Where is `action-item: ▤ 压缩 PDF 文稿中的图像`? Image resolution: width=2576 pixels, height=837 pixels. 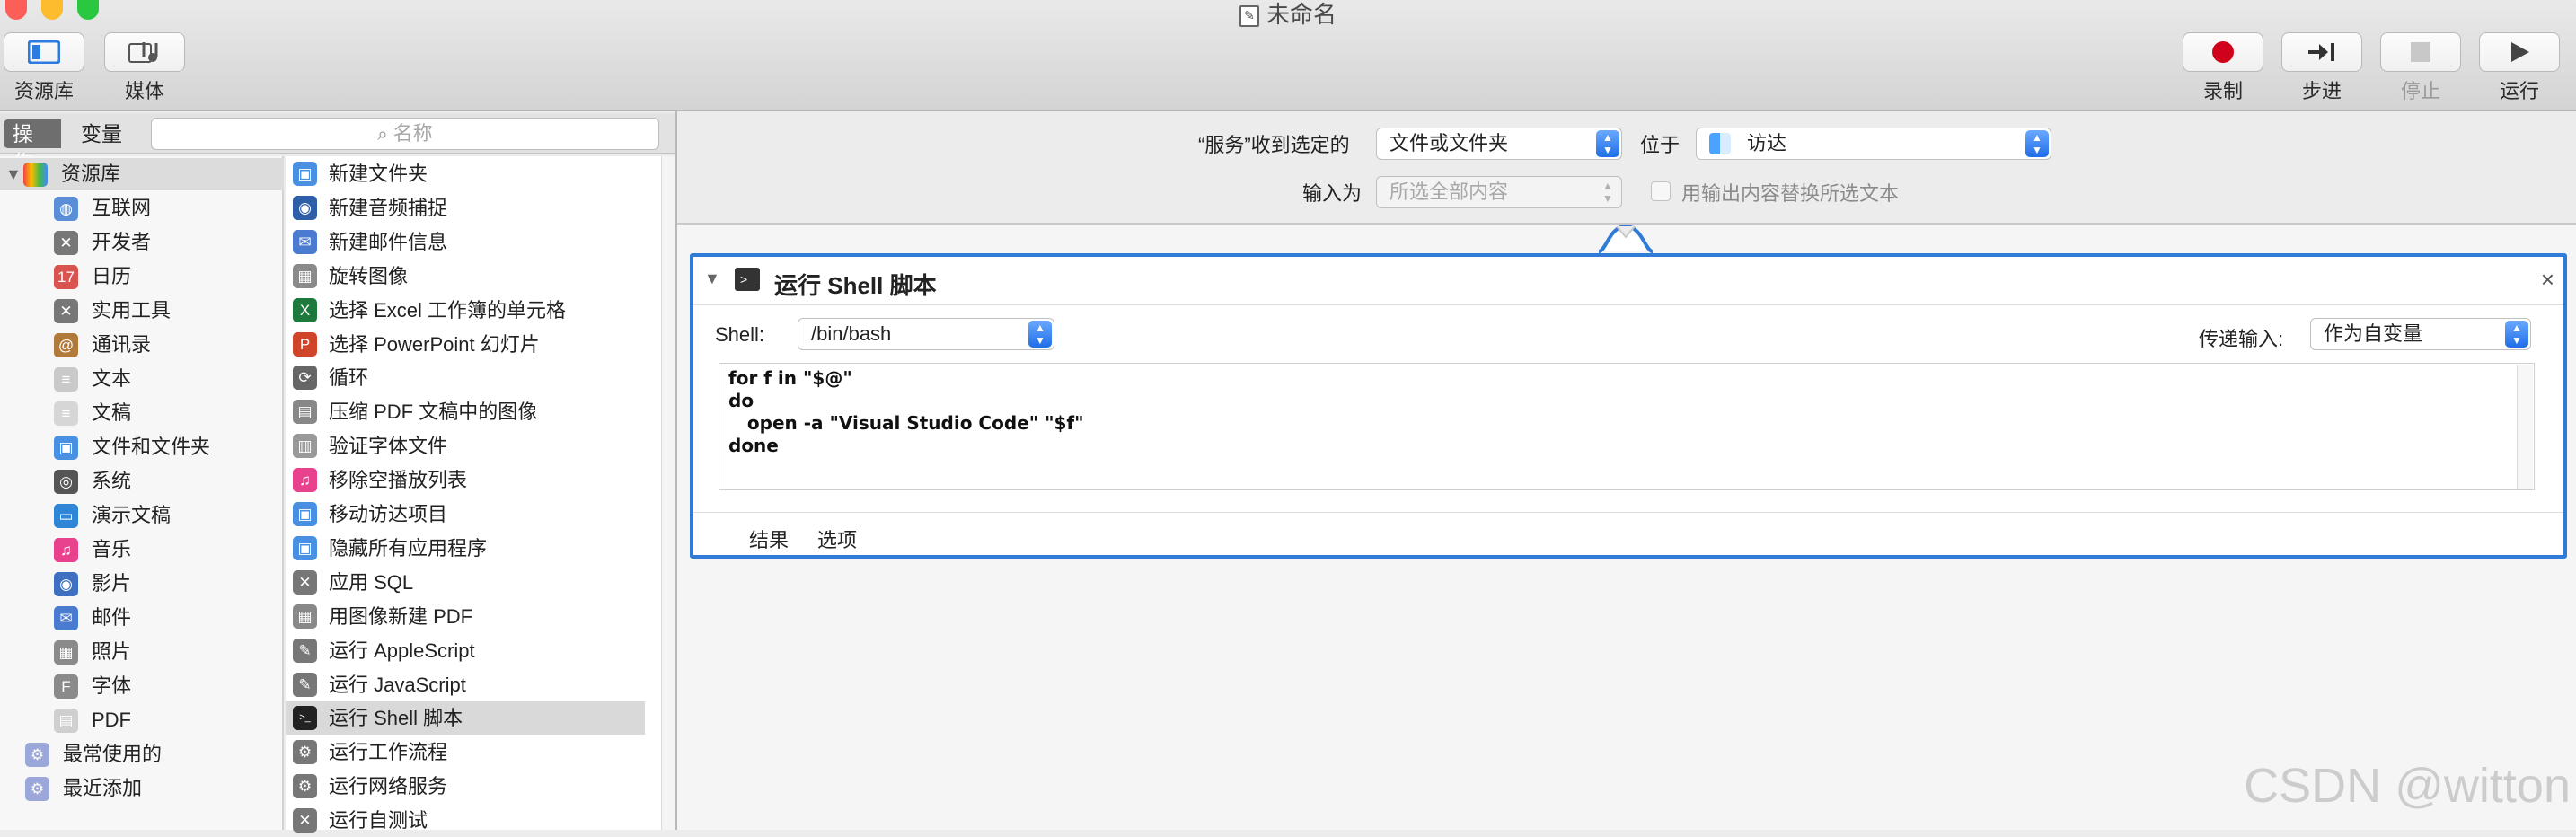 action-item: ▤ 压缩 PDF 文稿中的图像 is located at coordinates (466, 411).